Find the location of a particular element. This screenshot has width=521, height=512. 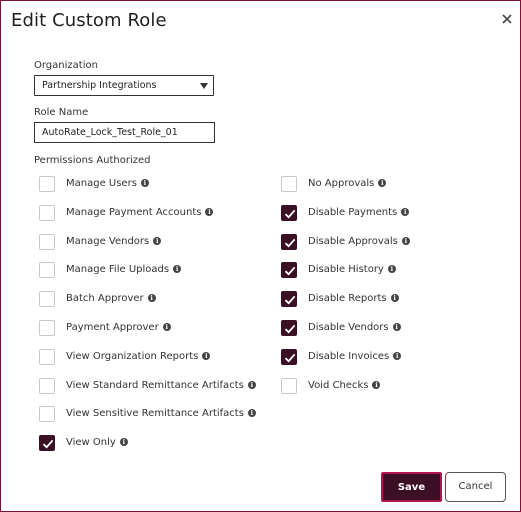

permission-label-text: View Sensitive Remittance Artifacts is located at coordinates (155, 414).